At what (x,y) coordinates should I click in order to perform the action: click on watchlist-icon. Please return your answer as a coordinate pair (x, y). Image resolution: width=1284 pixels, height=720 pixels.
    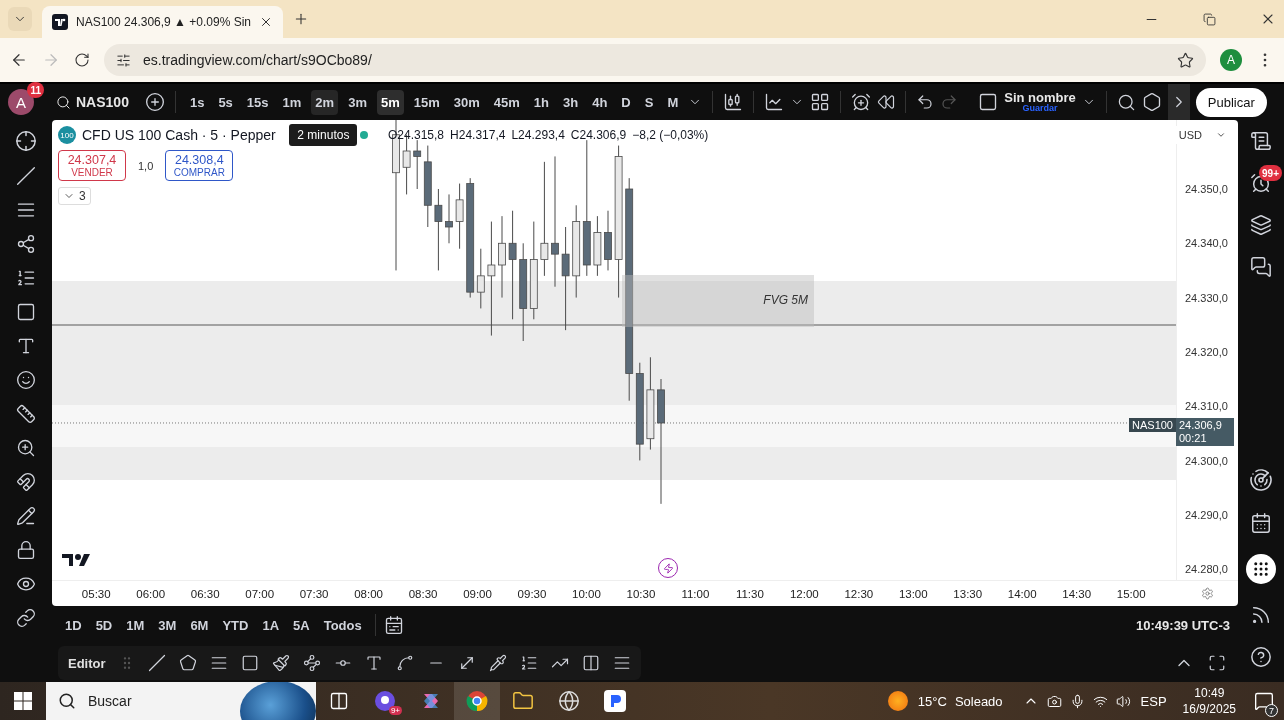
    Looking at the image, I should click on (1261, 141).